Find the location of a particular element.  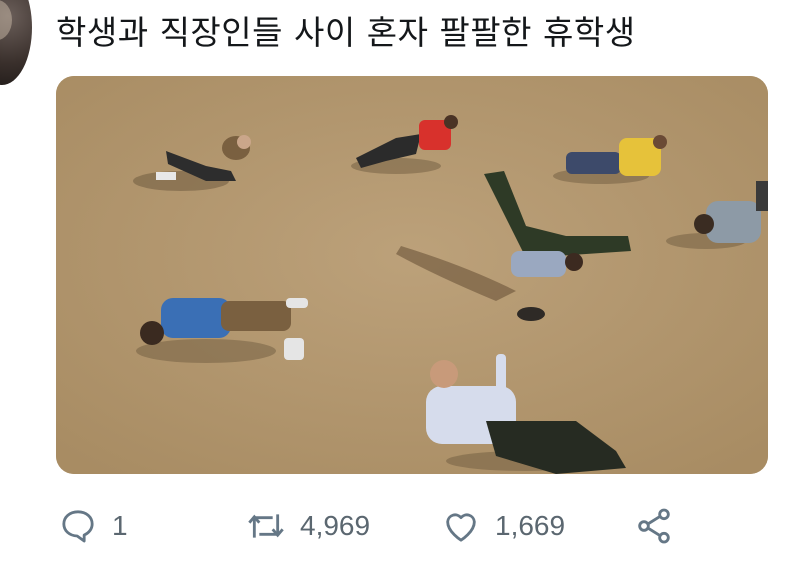

tweet-actions-bar: 1 4,969 1,669 is located at coordinates (412, 530).